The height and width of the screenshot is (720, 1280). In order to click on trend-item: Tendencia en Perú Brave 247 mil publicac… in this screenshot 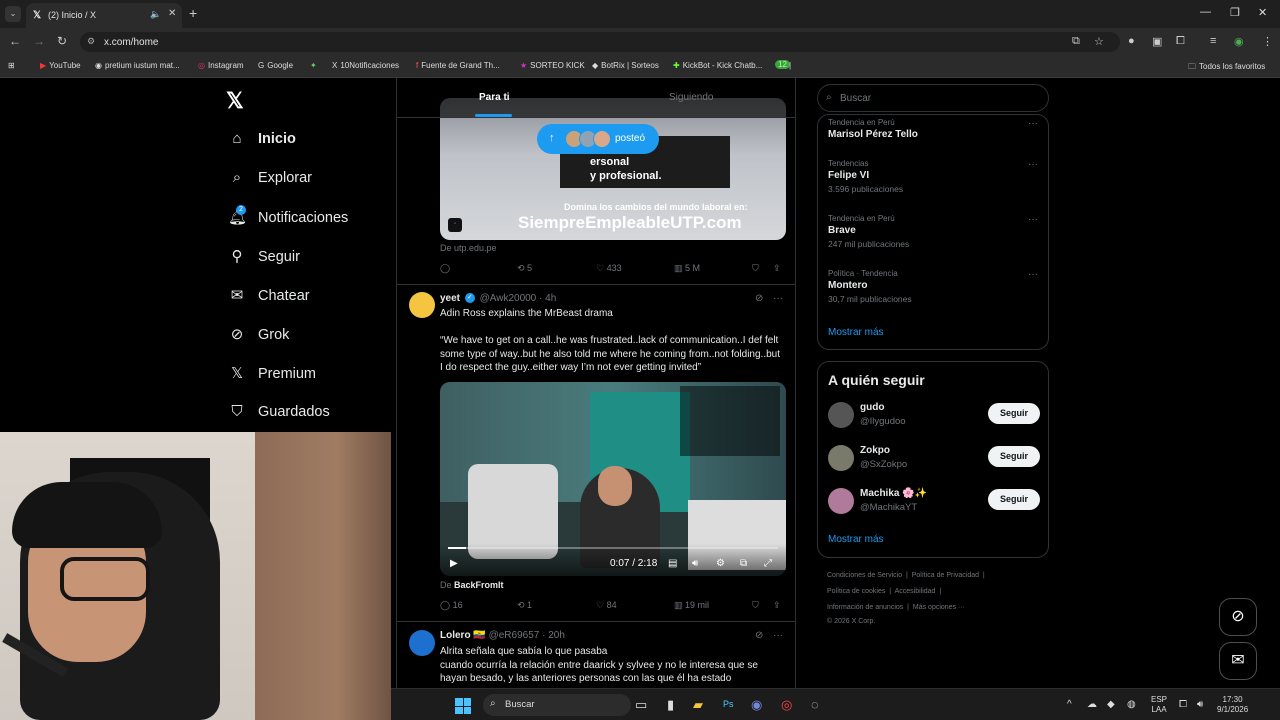, I will do `click(933, 231)`.